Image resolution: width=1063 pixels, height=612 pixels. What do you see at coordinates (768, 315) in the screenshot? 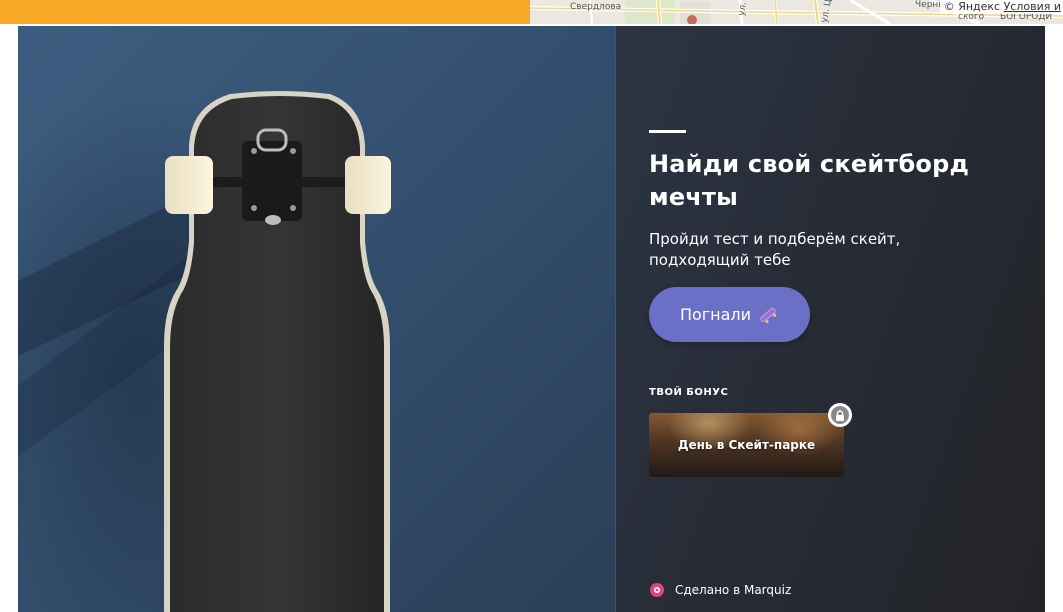
I see `skateboard-icon` at bounding box center [768, 315].